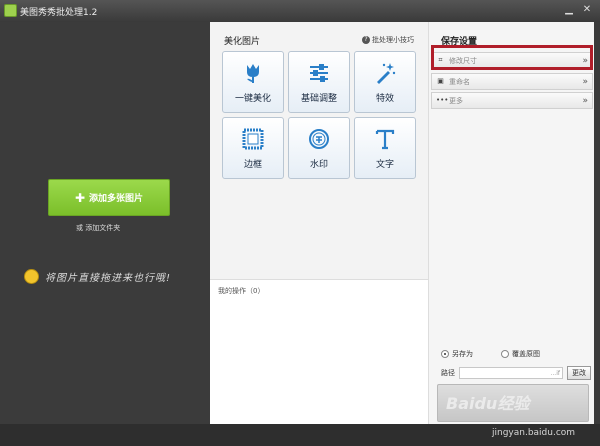  Describe the element at coordinates (318, 98) in the screenshot. I see `tool-label: 基础调整` at that location.